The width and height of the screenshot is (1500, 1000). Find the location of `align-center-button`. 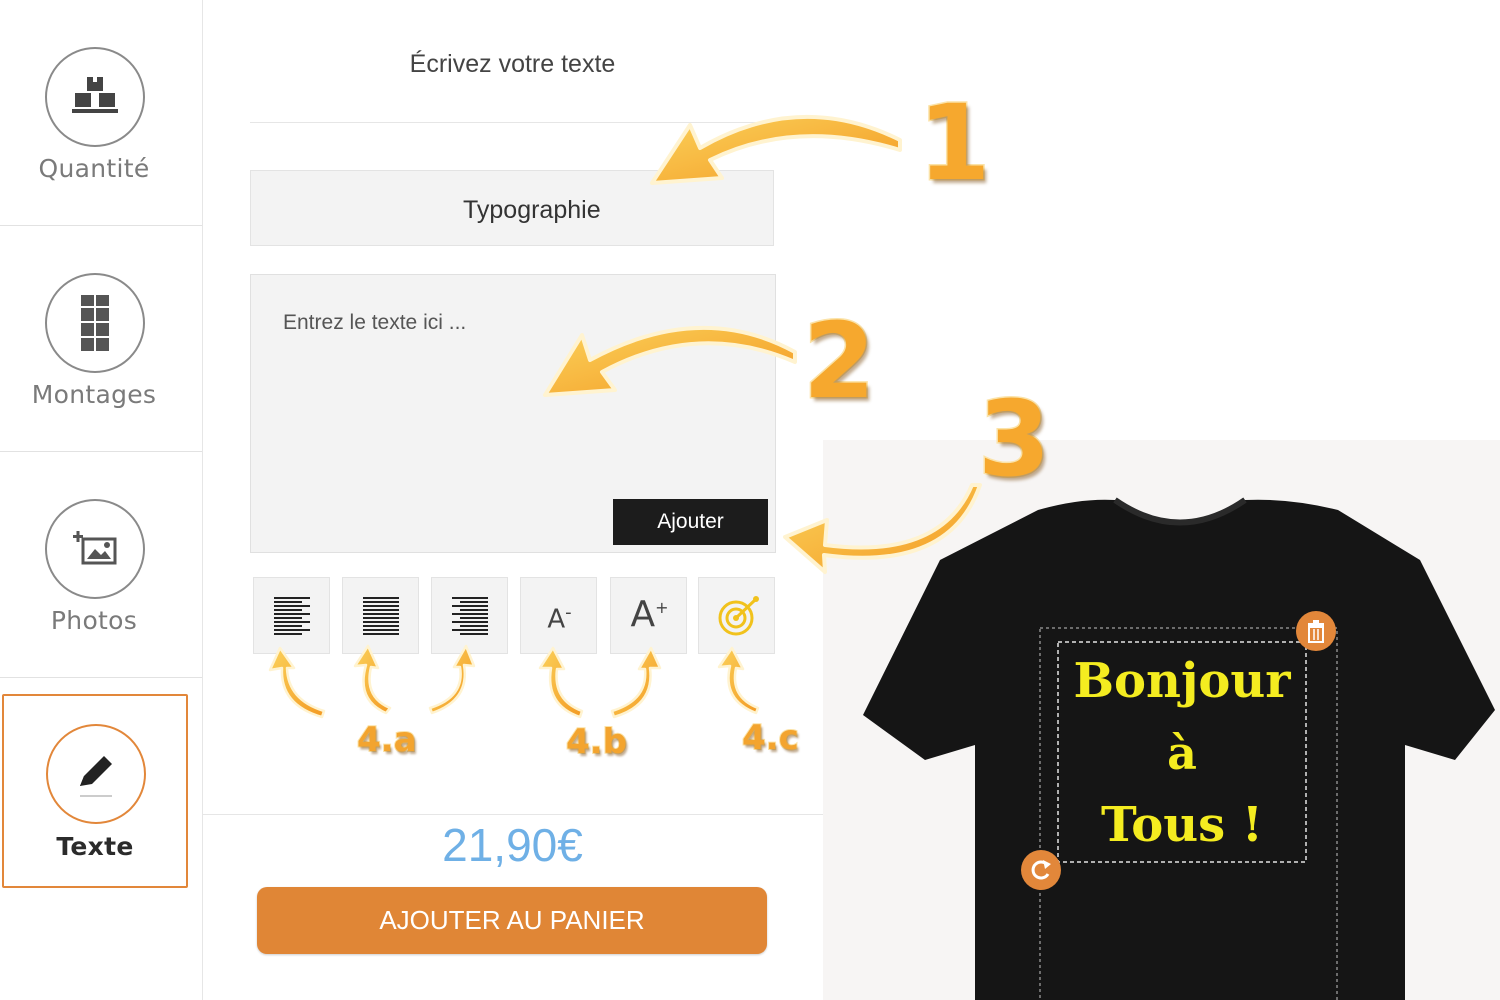

align-center-button is located at coordinates (380, 615).